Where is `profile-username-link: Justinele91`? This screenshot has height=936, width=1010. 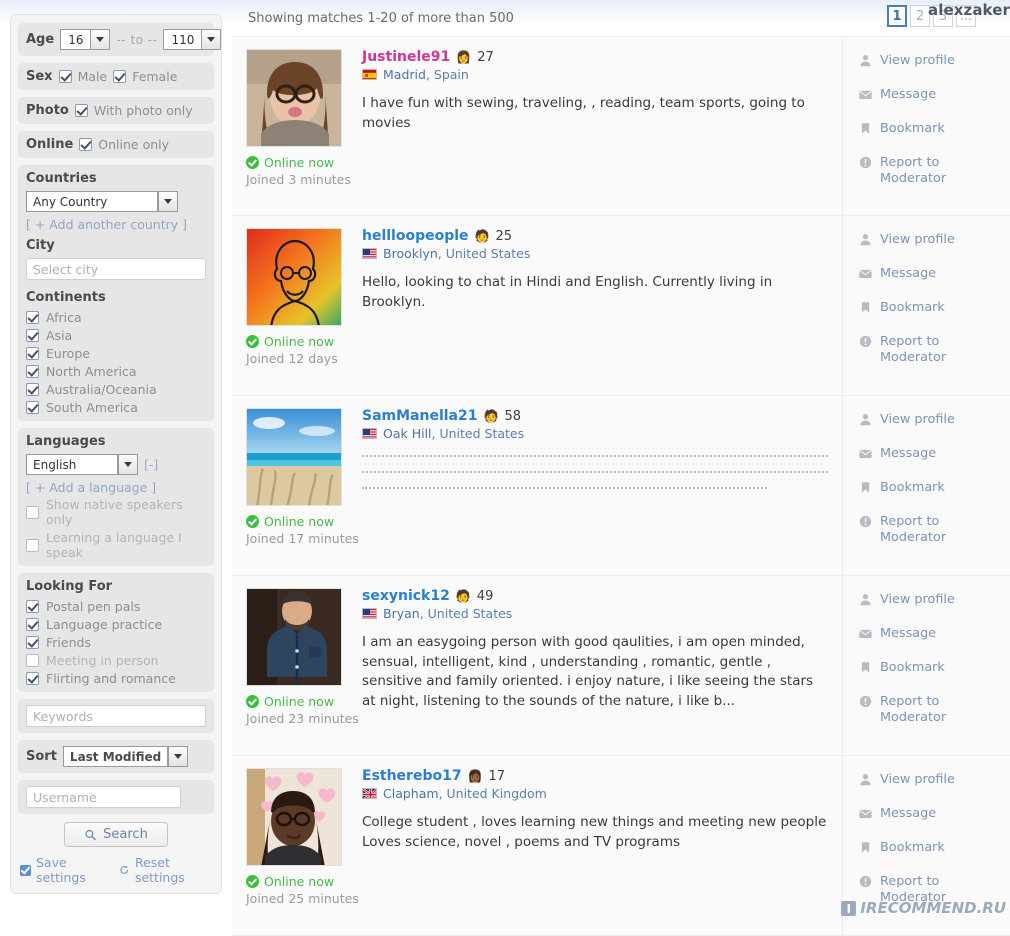
profile-username-link: Justinele91 is located at coordinates (406, 57).